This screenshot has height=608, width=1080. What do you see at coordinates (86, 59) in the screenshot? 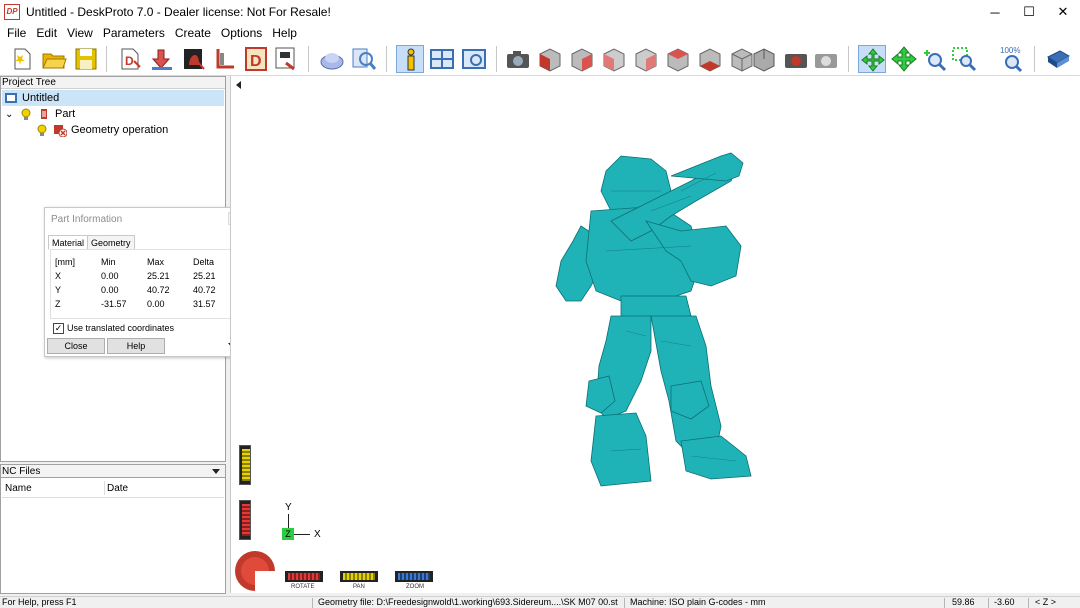
I see `save-file-icon` at bounding box center [86, 59].